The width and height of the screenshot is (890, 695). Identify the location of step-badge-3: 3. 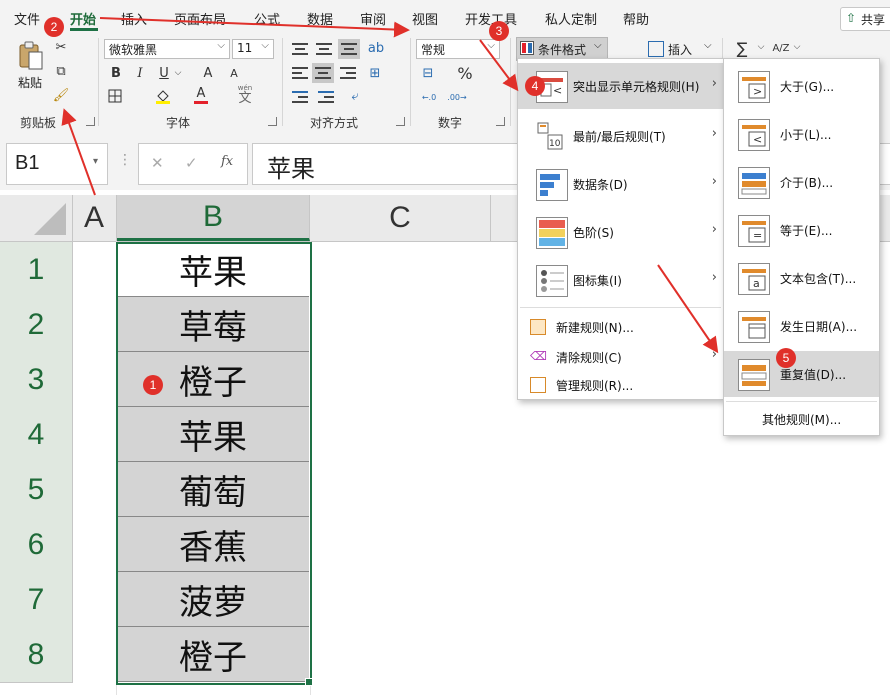
(499, 31).